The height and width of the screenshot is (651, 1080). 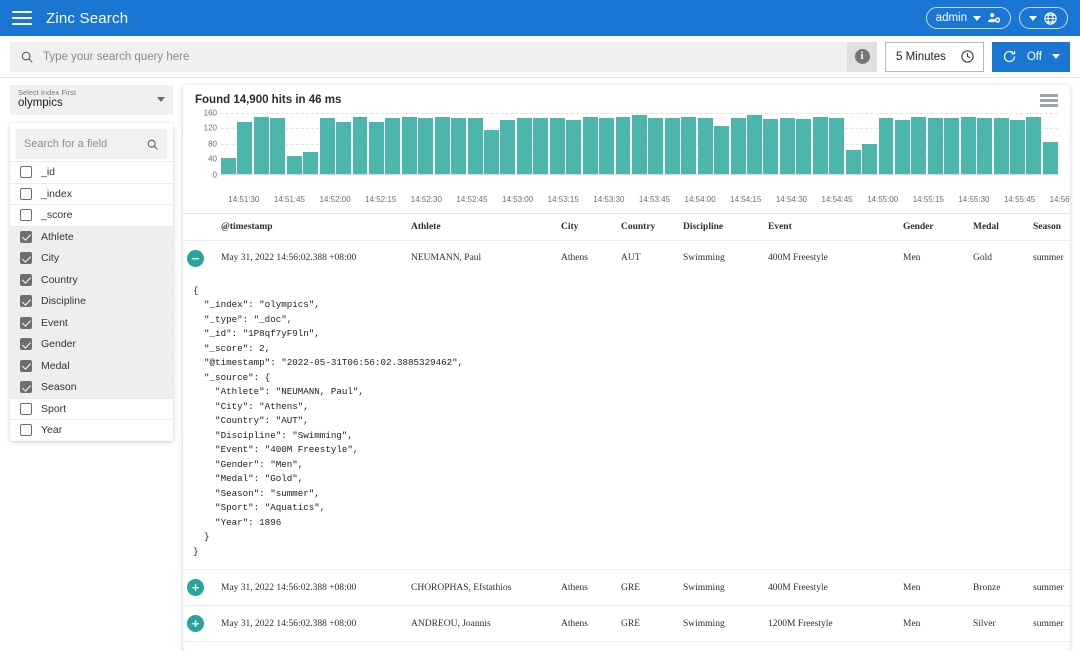 I want to click on table-header-cell: Medal, so click(x=986, y=226).